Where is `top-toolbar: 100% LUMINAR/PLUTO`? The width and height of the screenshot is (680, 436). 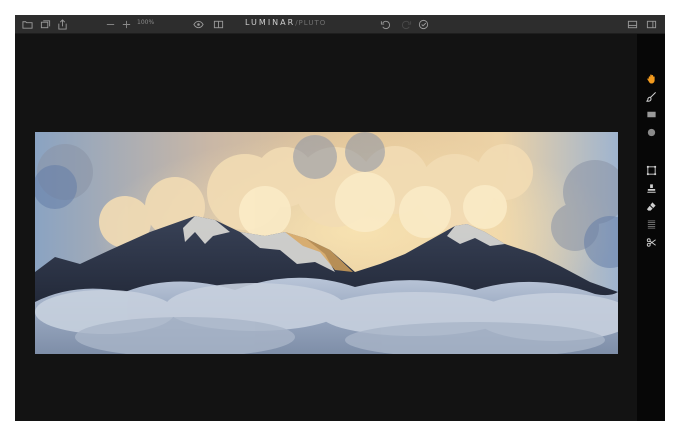 top-toolbar: 100% LUMINAR/PLUTO is located at coordinates (340, 24).